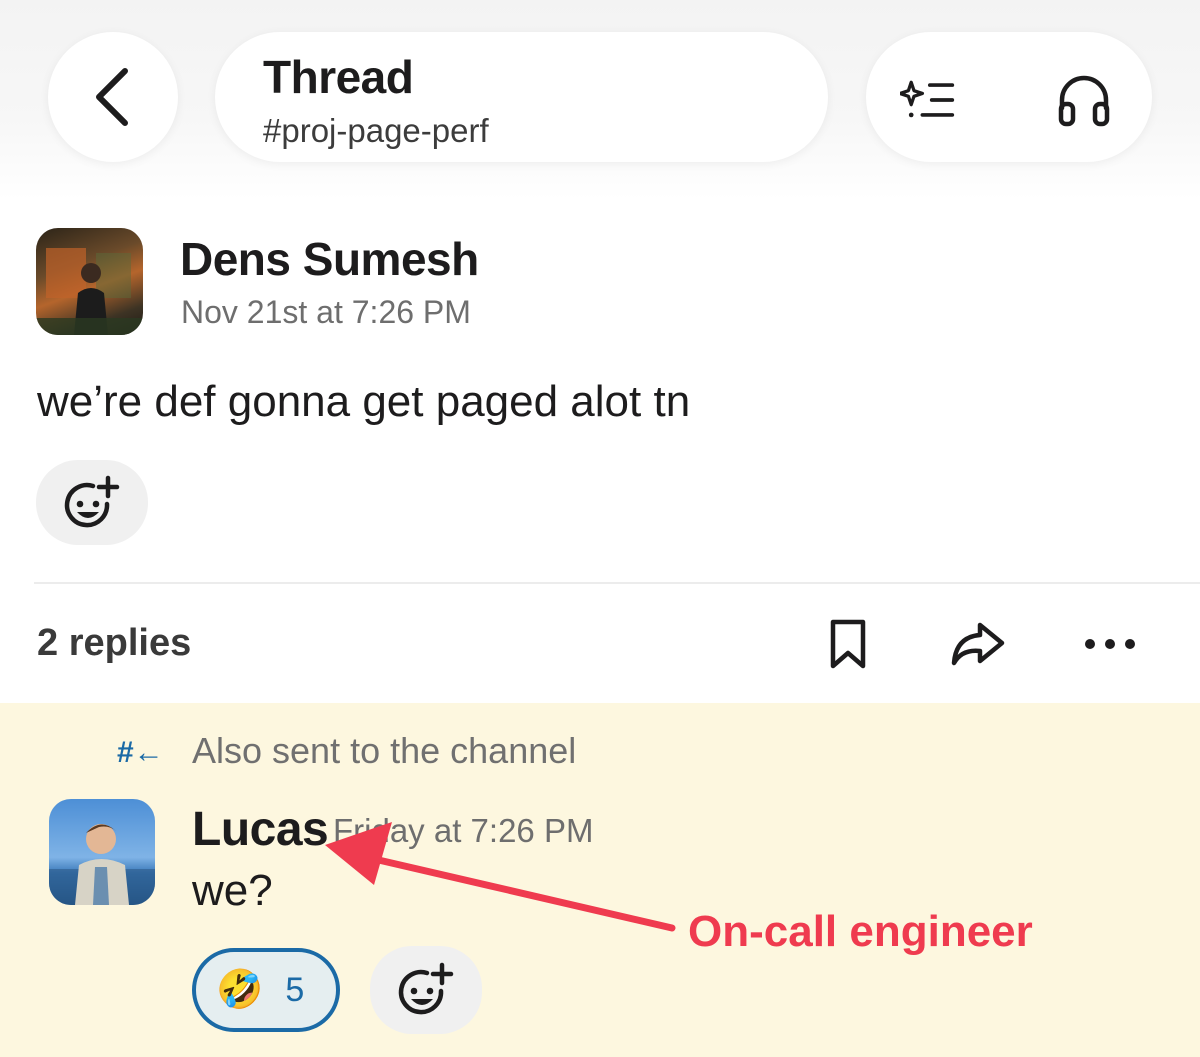  I want to click on annotation-label: On-call engineer, so click(860, 931).